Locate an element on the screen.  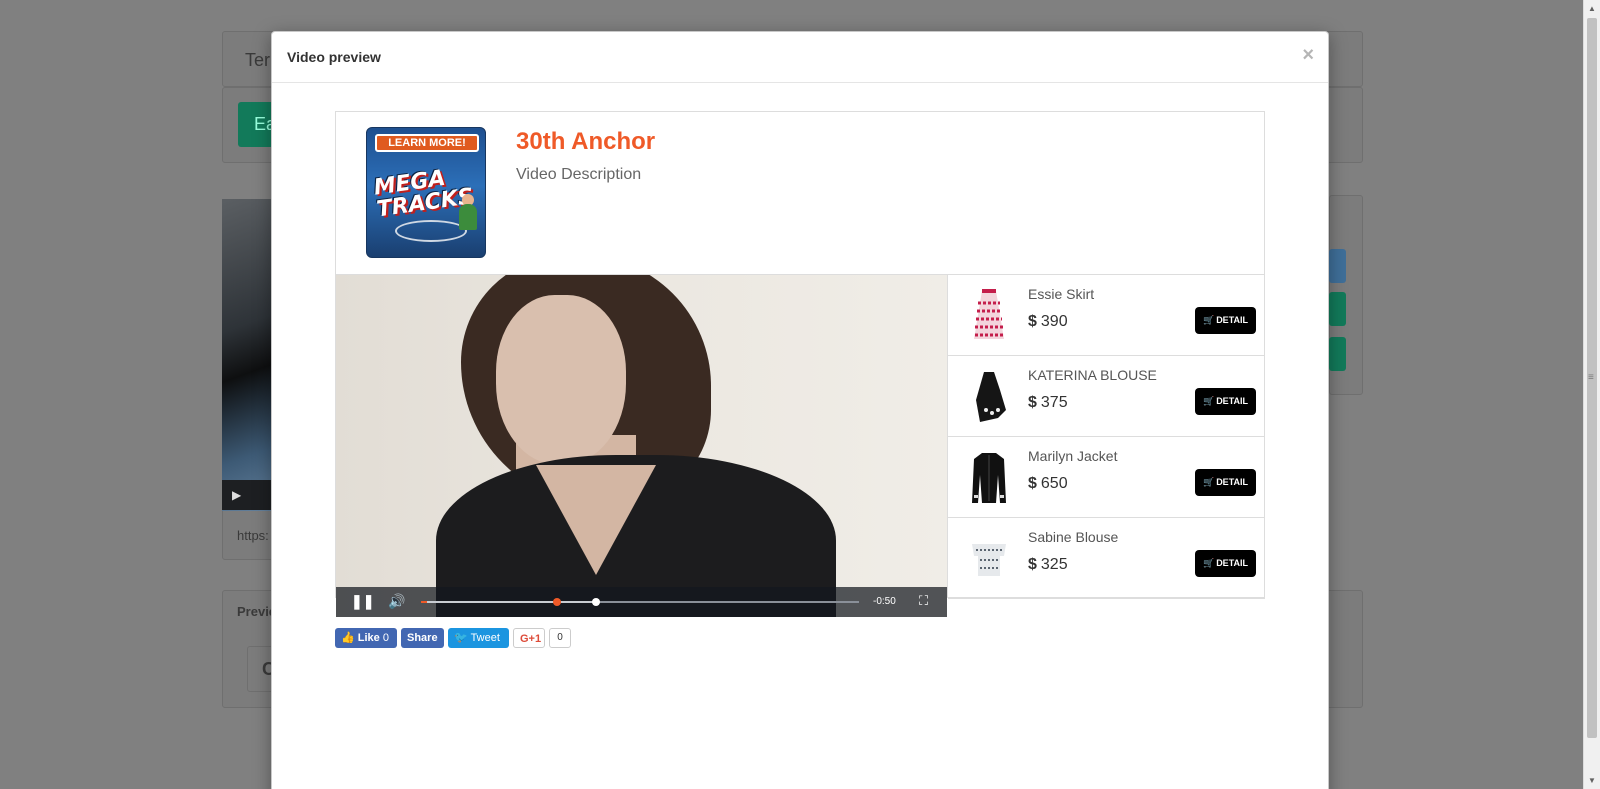
thumbs-up-icon: 👍 is located at coordinates (348, 638).